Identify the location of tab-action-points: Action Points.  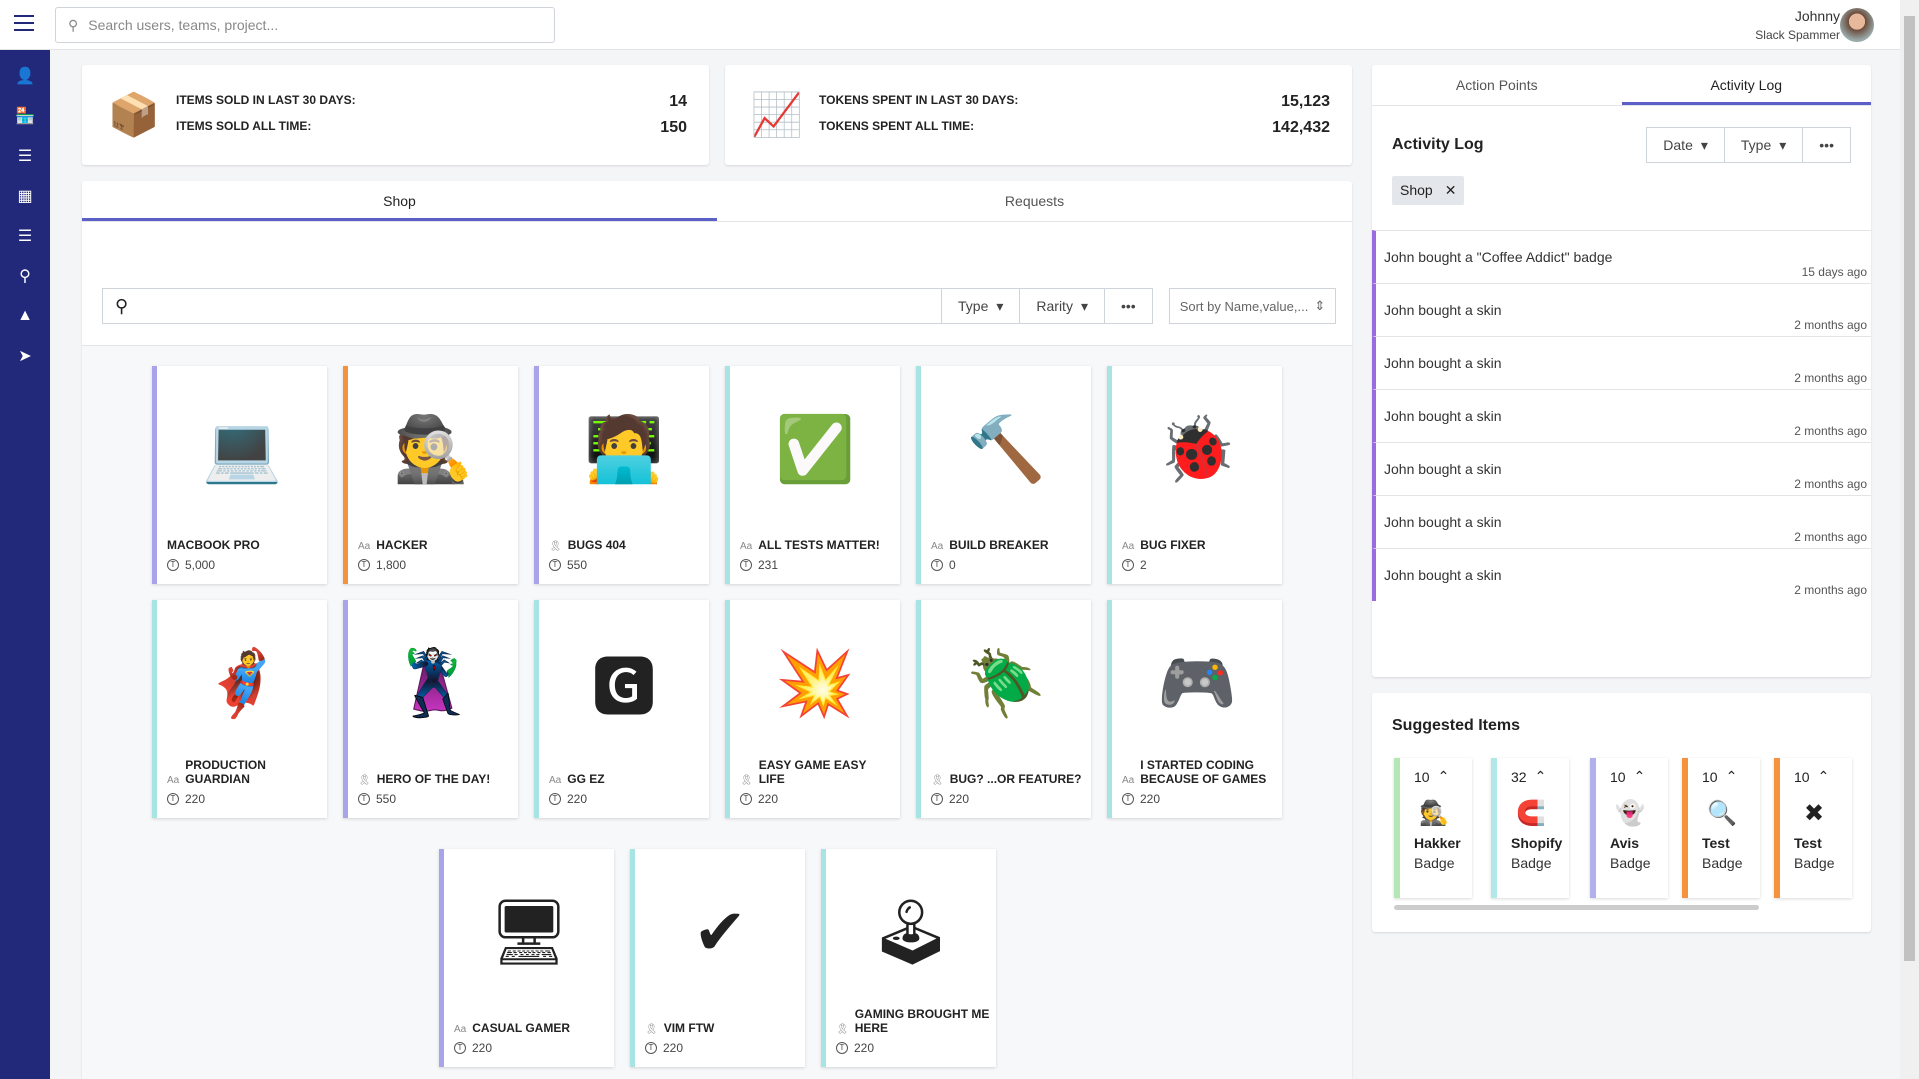
(1497, 85).